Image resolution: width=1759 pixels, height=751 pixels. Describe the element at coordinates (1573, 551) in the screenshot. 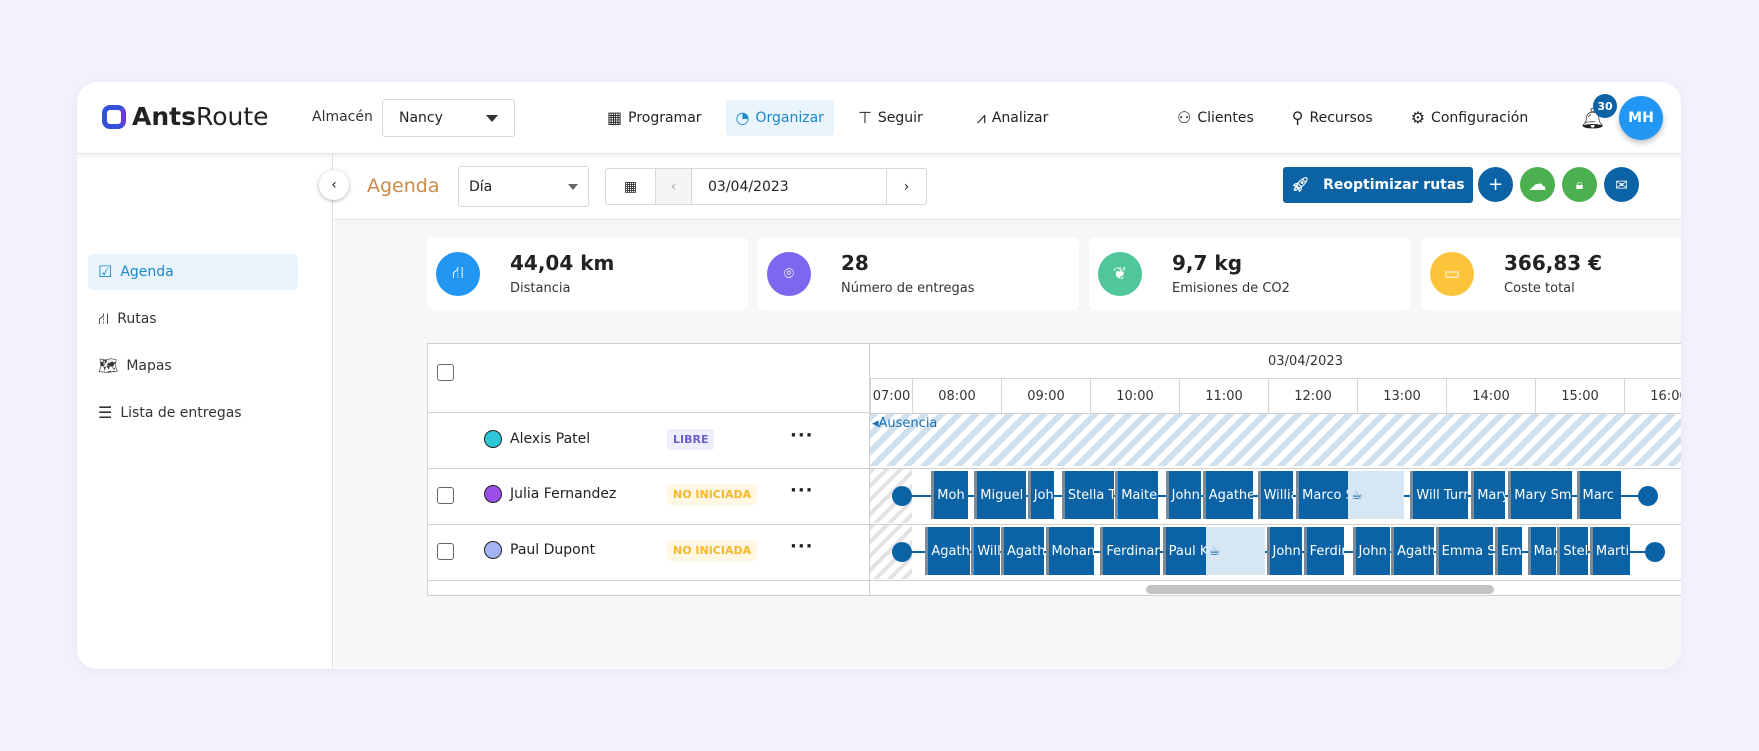

I see `delivery-block: Stel` at that location.